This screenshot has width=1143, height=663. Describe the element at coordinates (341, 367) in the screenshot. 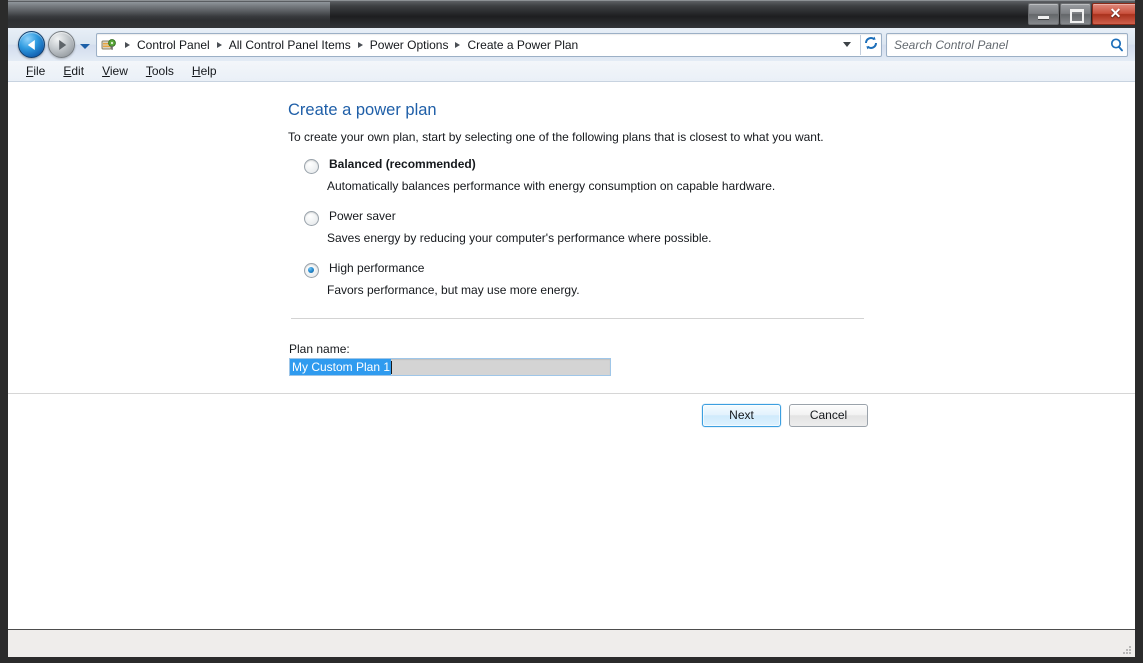

I see `plan-name-value: My Custom Plan 1` at that location.